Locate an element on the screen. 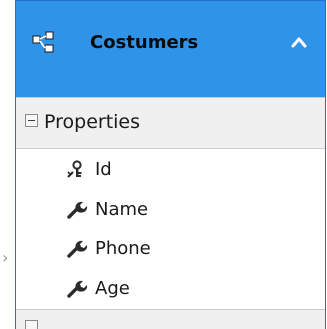 This screenshot has height=329, width=327. property-label: Age is located at coordinates (112, 288).